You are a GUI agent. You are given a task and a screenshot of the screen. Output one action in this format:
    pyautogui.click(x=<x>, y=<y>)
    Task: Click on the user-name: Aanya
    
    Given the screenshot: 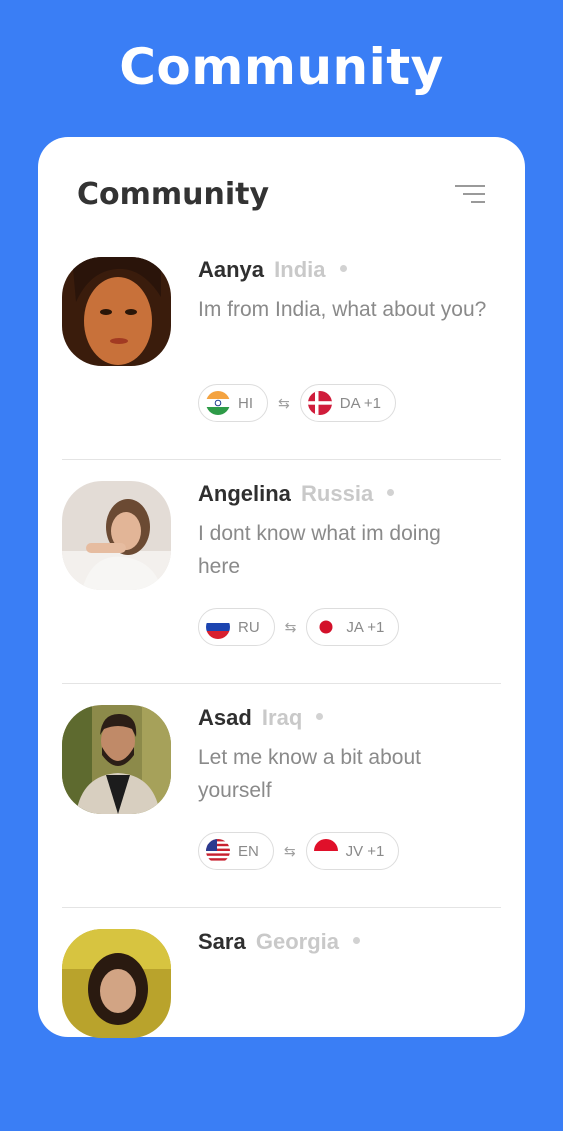 What is the action you would take?
    pyautogui.click(x=231, y=269)
    